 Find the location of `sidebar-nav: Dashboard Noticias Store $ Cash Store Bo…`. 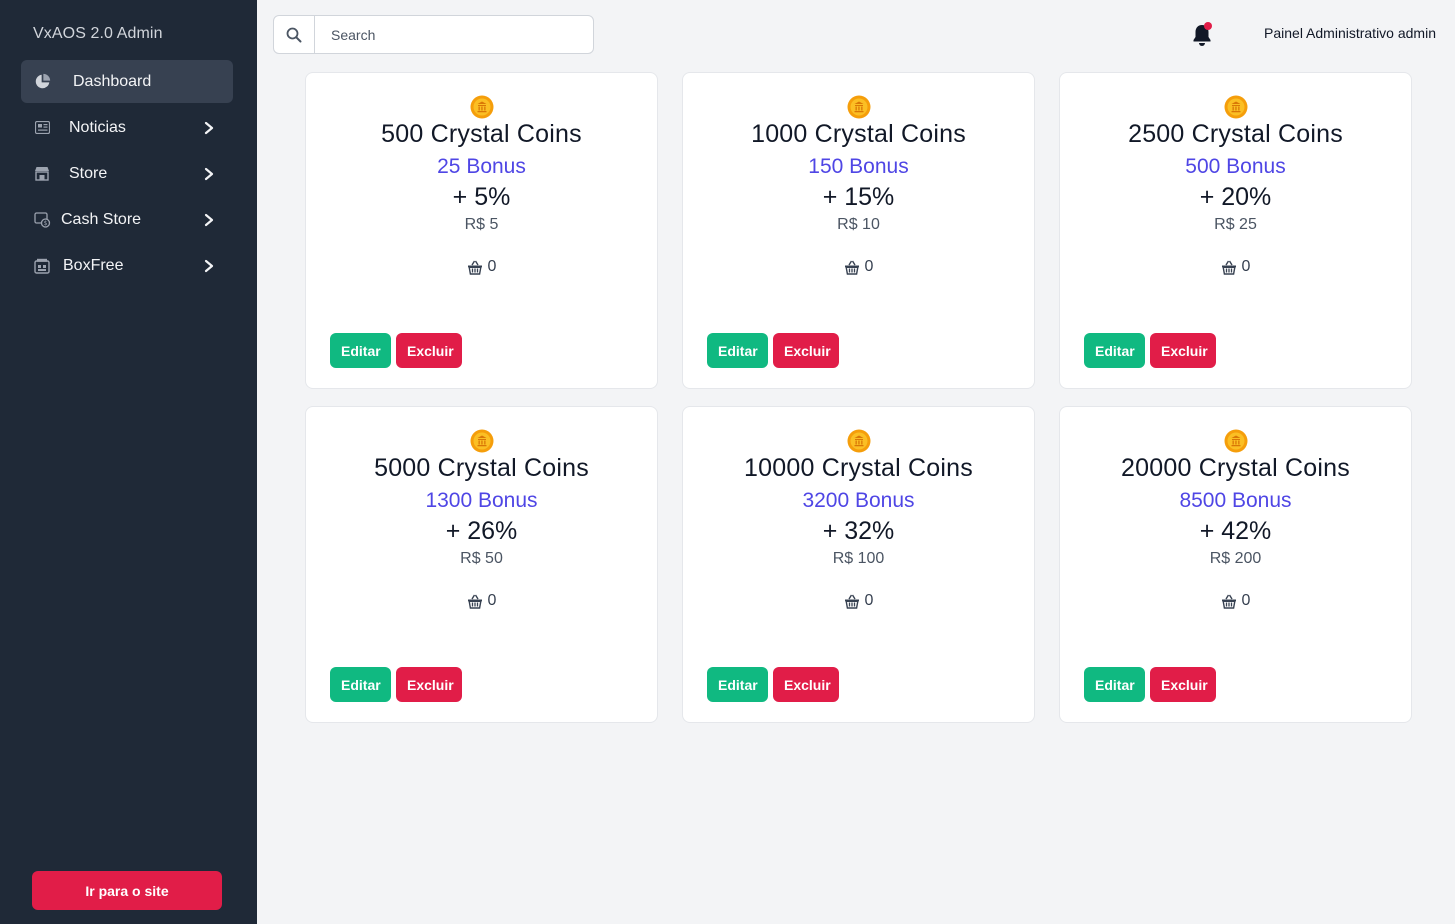

sidebar-nav: Dashboard Noticias Store $ Cash Store Bo… is located at coordinates (127, 175).